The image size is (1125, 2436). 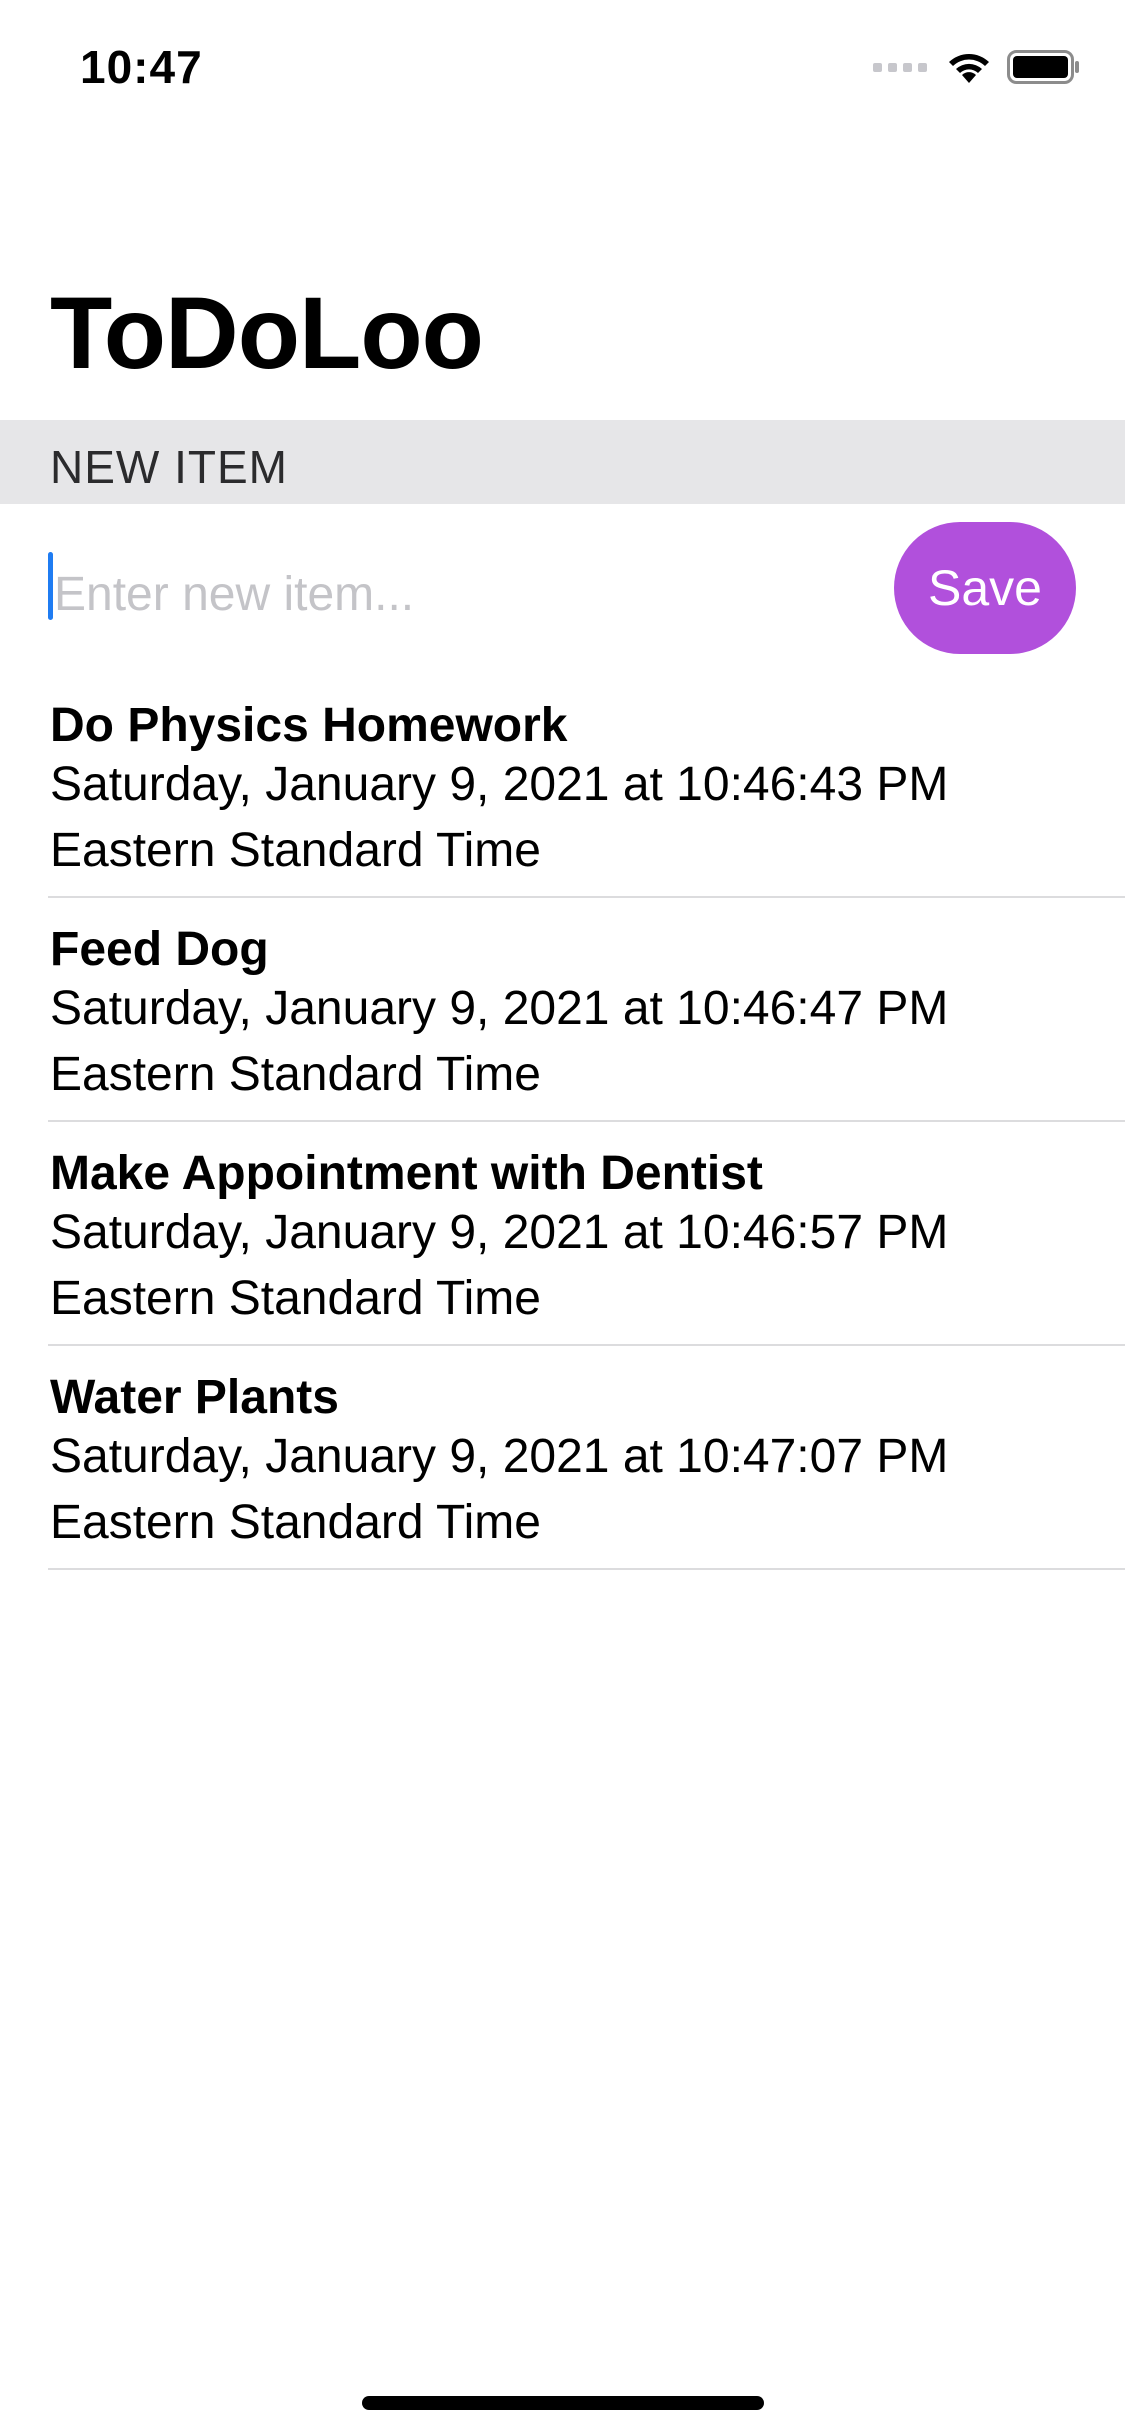 I want to click on wifi-icon, so click(x=969, y=67).